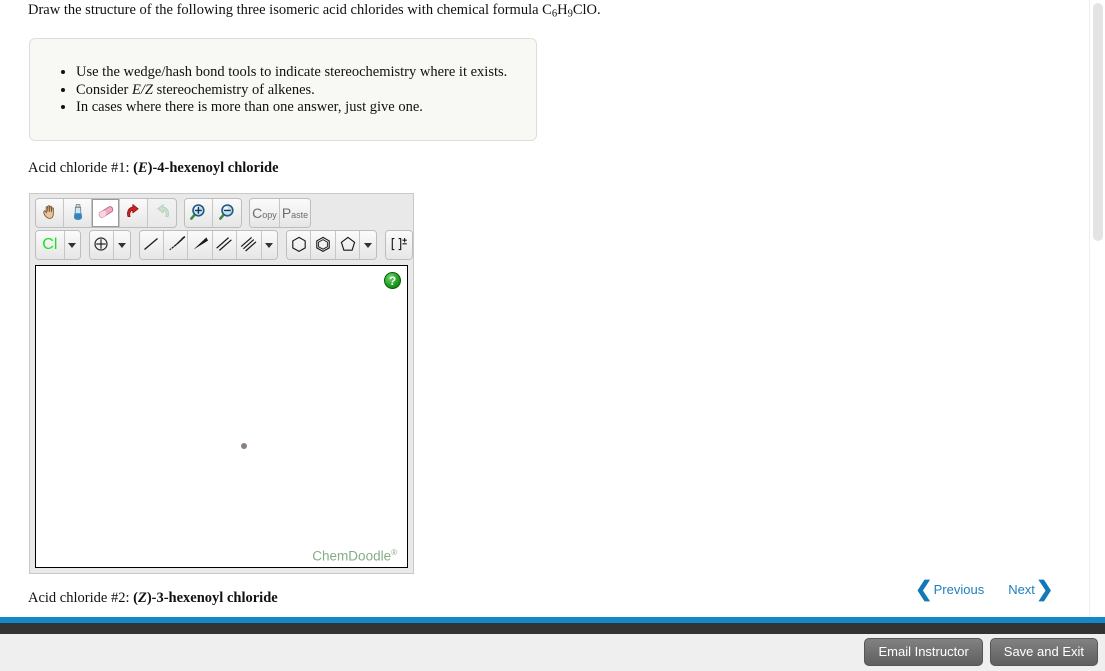 This screenshot has width=1105, height=671. I want to click on element-dropdown-button, so click(72, 245).